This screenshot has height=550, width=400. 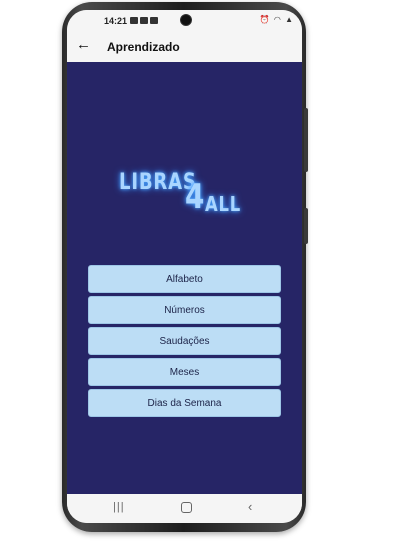 I want to click on alfabeto-button: Alfabeto, so click(x=184, y=279).